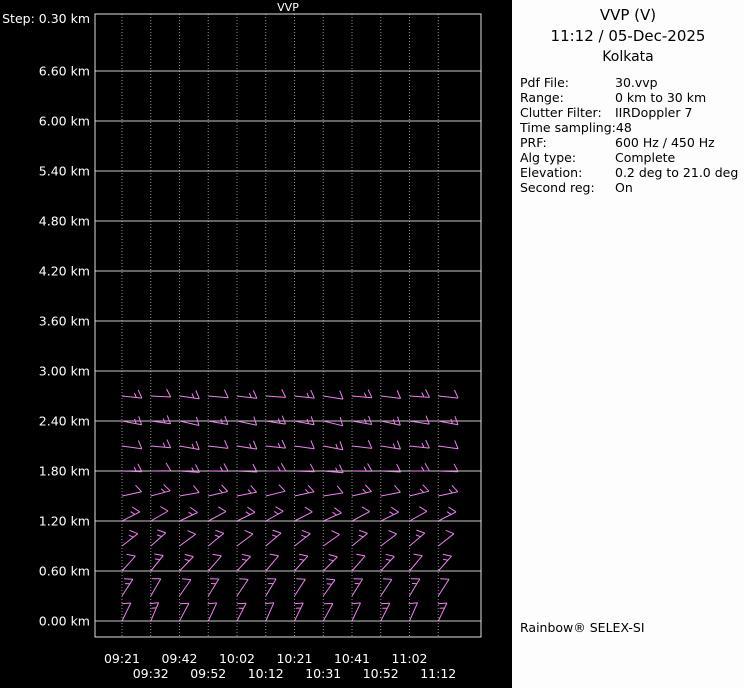 The height and width of the screenshot is (688, 744). I want to click on info-value: 0.2 deg to 21.0 deg, so click(677, 172).